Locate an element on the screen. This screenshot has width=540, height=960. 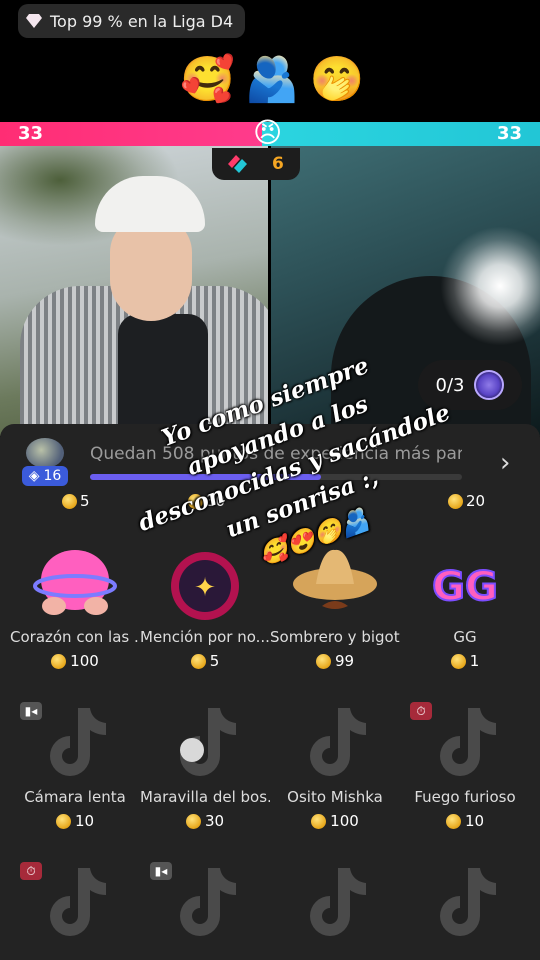
gift-name: Fuego furioso is located at coordinates (465, 797).